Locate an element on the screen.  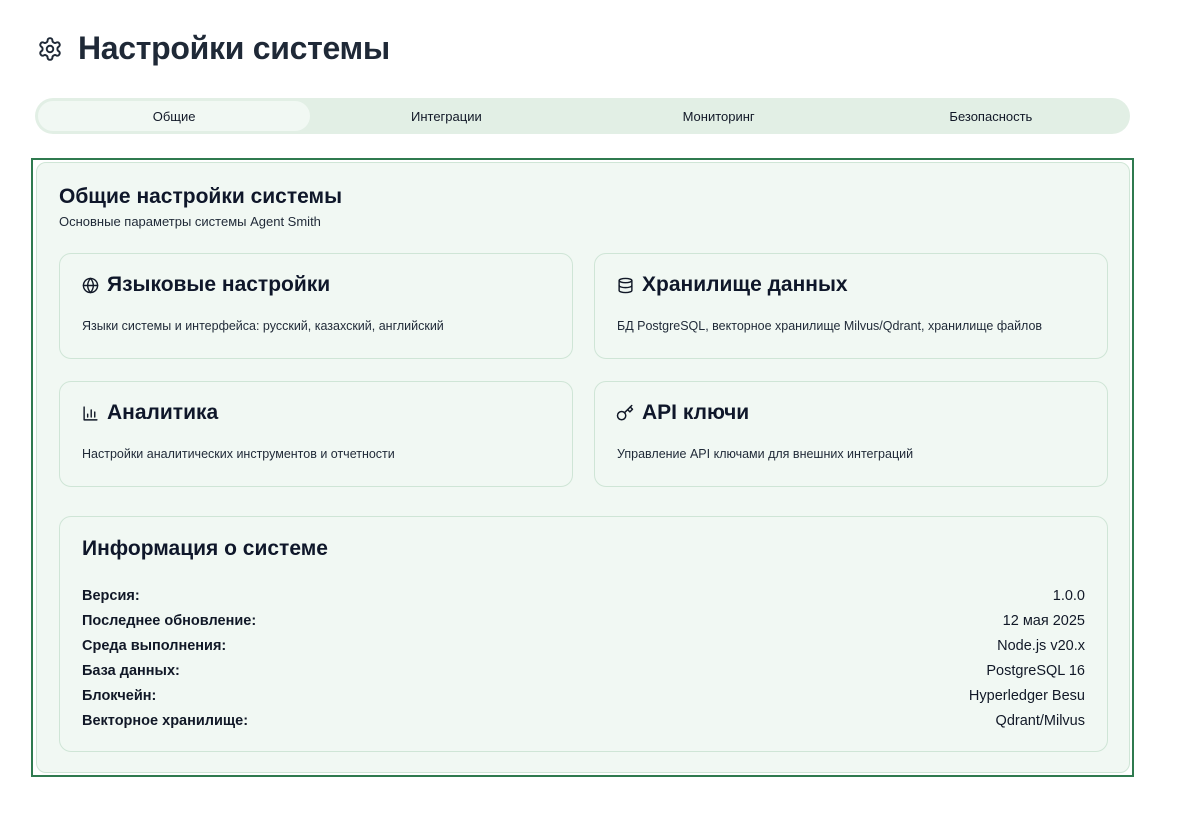
info-row-runtime: Среда выполнения: Node.js v20.x is located at coordinates (583, 645).